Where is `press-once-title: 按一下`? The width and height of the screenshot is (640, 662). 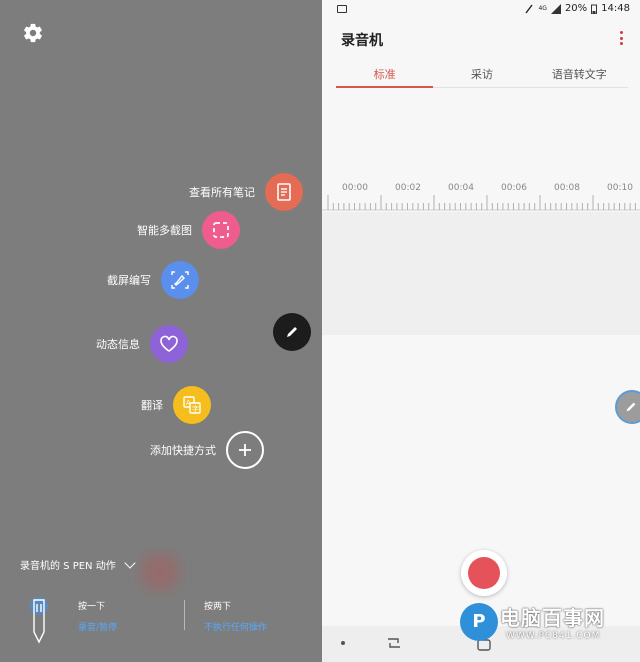 press-once-title: 按一下 is located at coordinates (92, 607).